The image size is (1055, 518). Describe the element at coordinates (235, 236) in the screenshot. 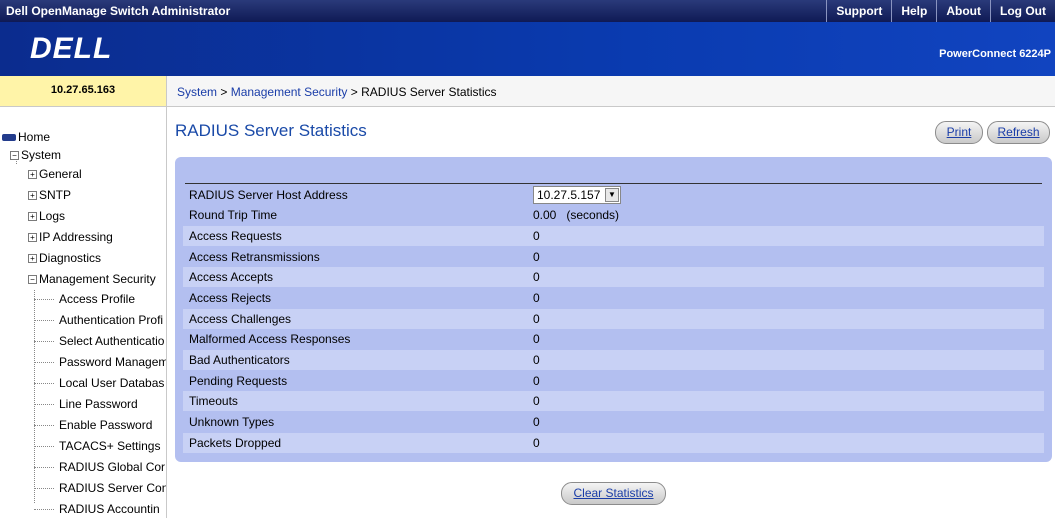

I see `stat-label: Access Requests` at that location.